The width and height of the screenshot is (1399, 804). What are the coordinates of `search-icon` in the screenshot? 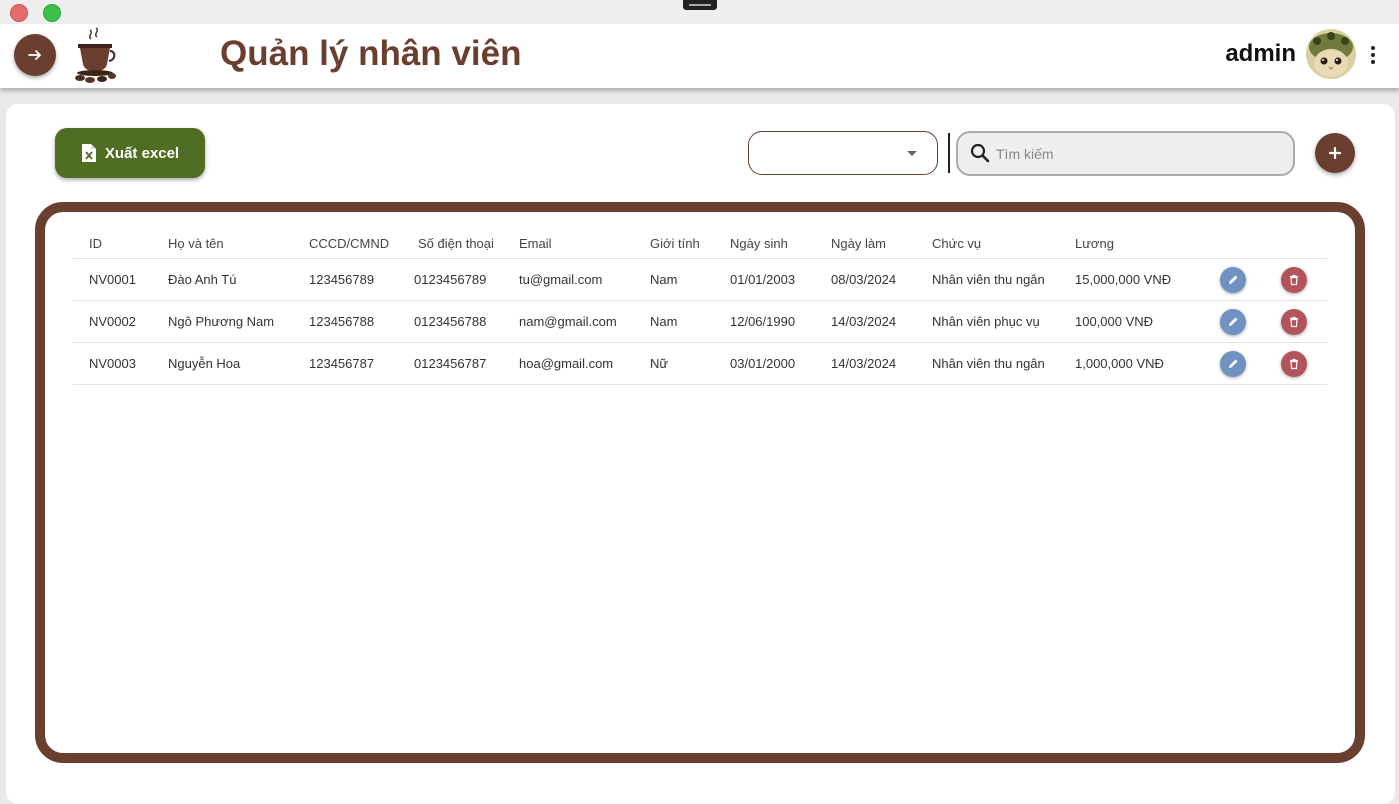 It's located at (980, 153).